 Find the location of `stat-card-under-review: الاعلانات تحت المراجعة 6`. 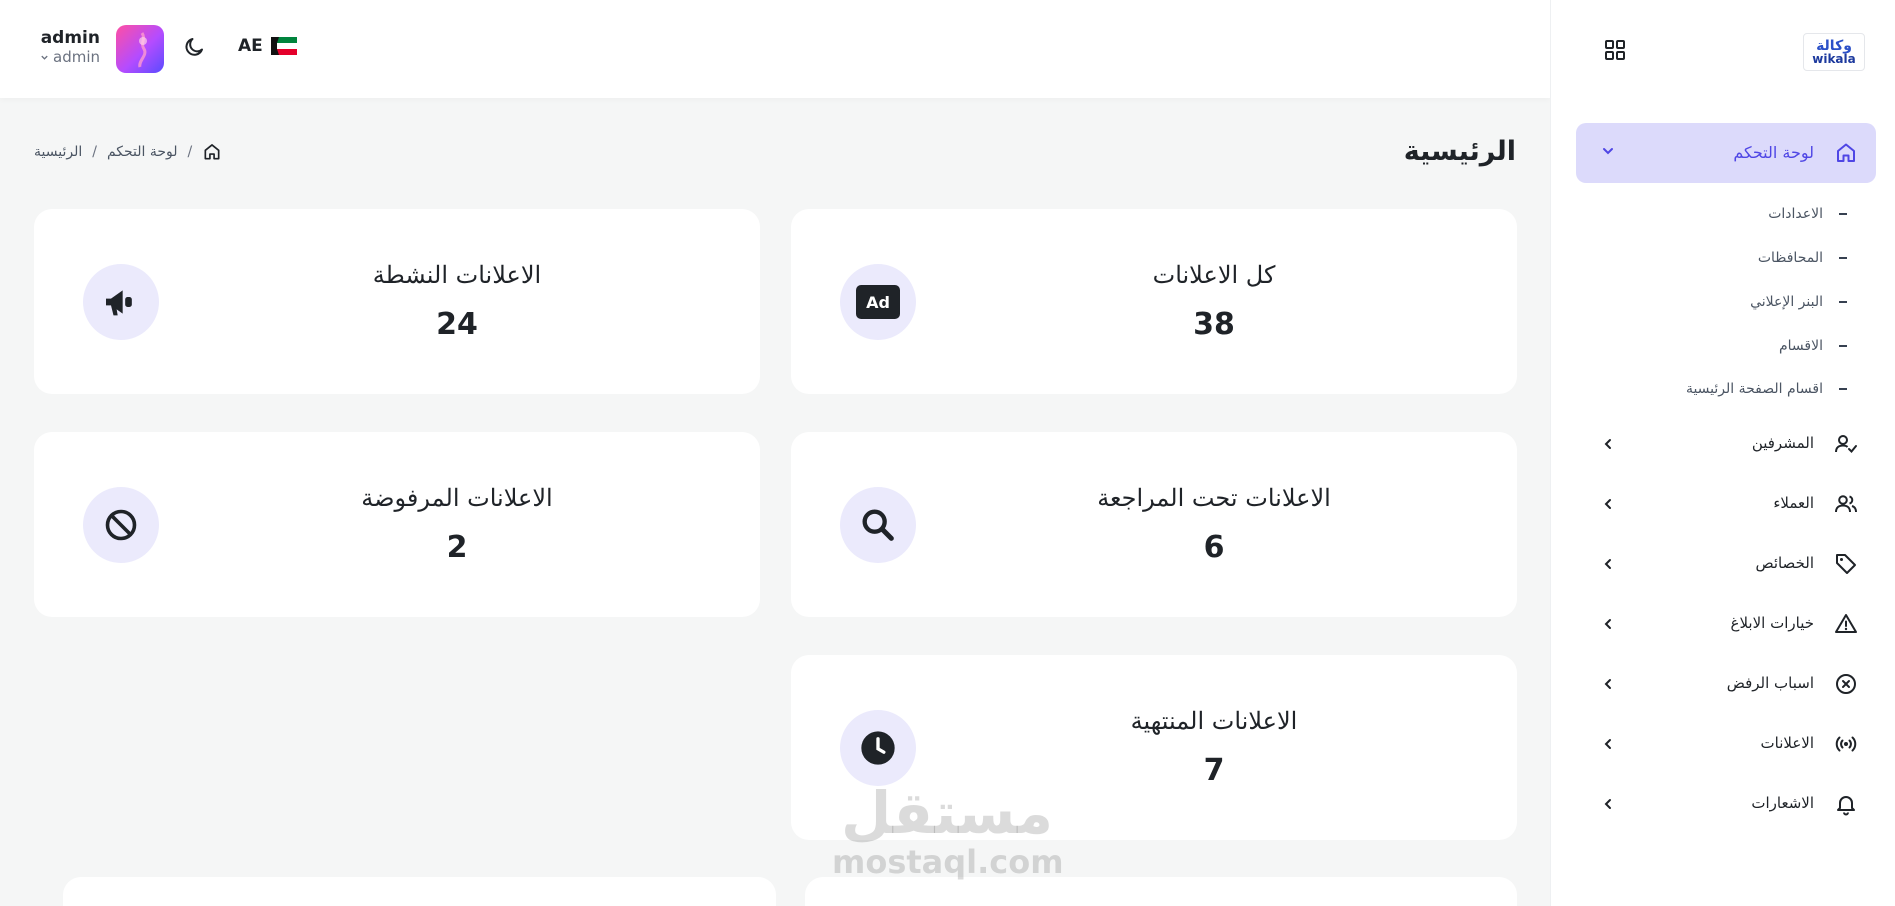

stat-card-under-review: الاعلانات تحت المراجعة 6 is located at coordinates (1154, 524).